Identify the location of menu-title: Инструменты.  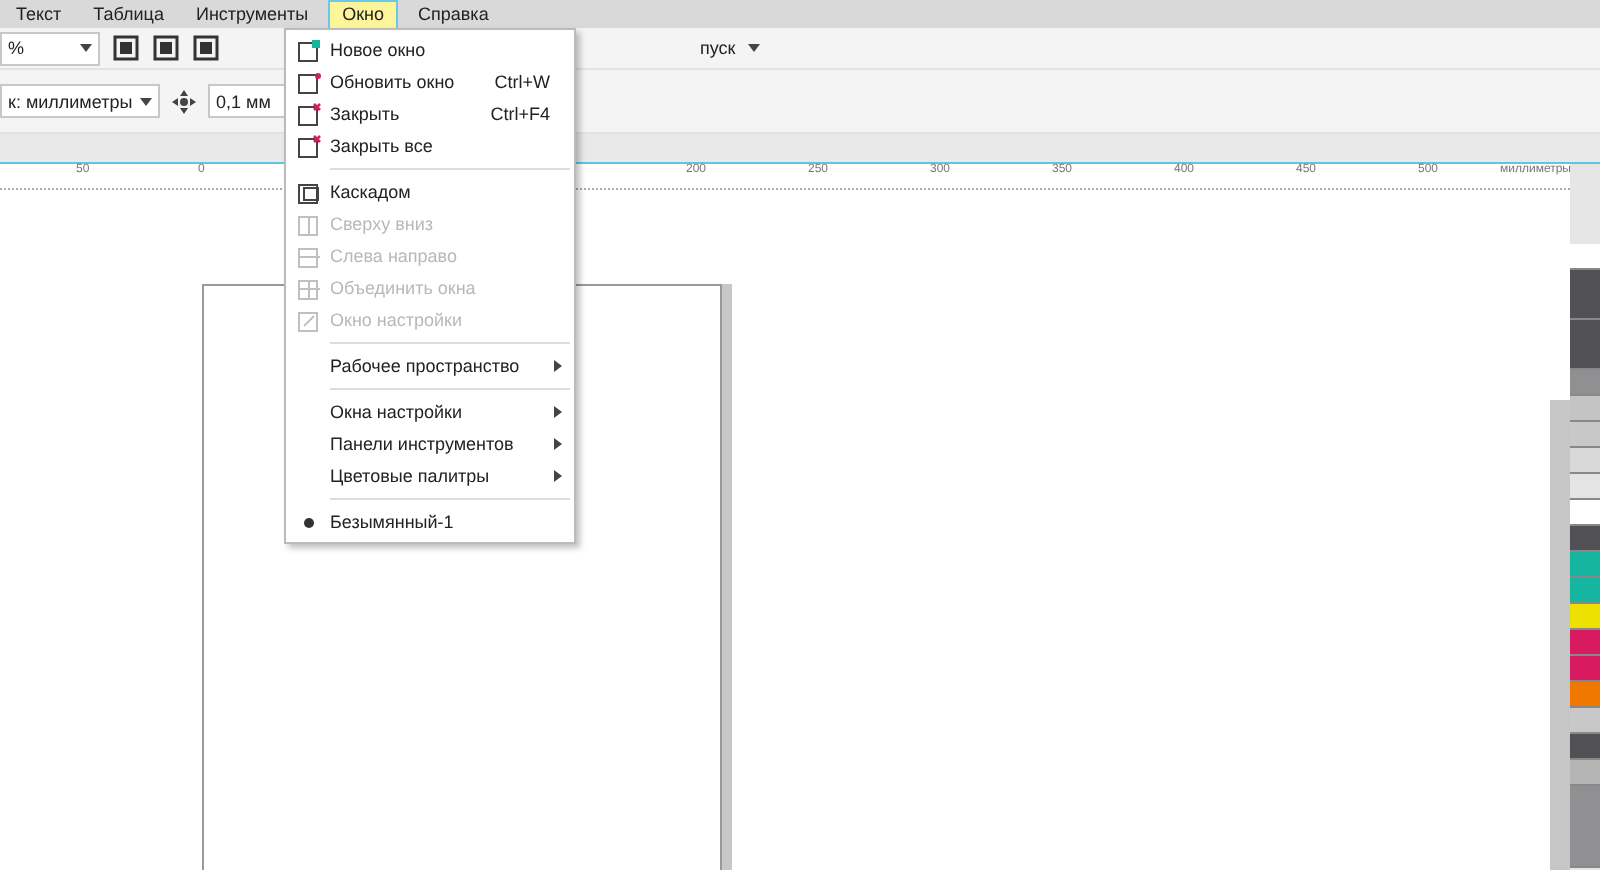
(252, 14).